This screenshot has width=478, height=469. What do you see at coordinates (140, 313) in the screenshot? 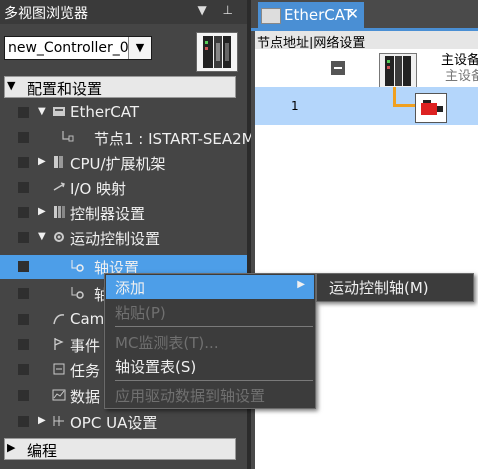
I see `menu-item-label: 粘贴(P)` at bounding box center [140, 313].